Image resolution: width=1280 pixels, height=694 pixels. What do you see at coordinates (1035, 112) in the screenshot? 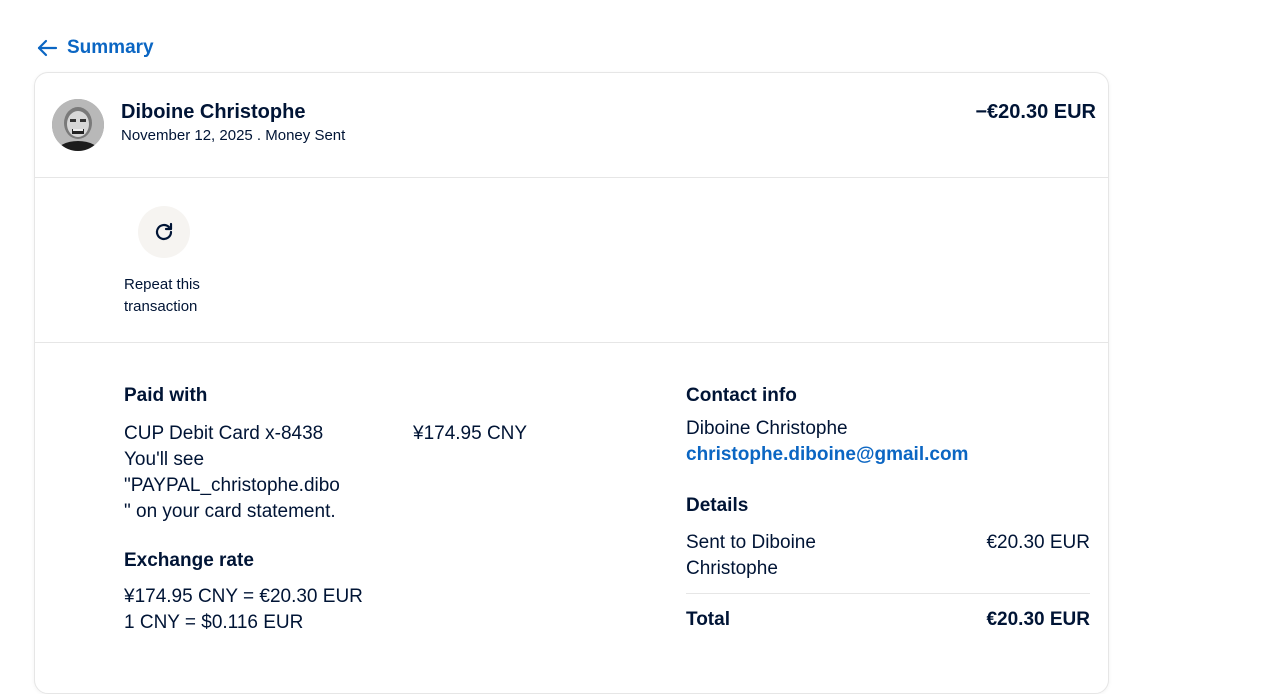
I see `transaction-amount: −€20.30 EUR` at bounding box center [1035, 112].